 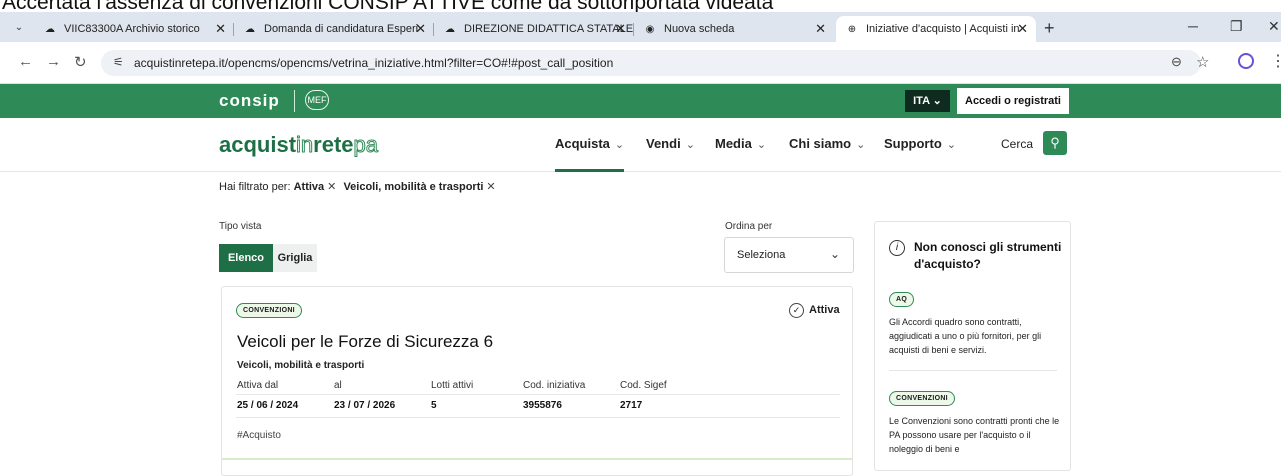 What do you see at coordinates (246, 258) in the screenshot?
I see `view-list-button: Elenco` at bounding box center [246, 258].